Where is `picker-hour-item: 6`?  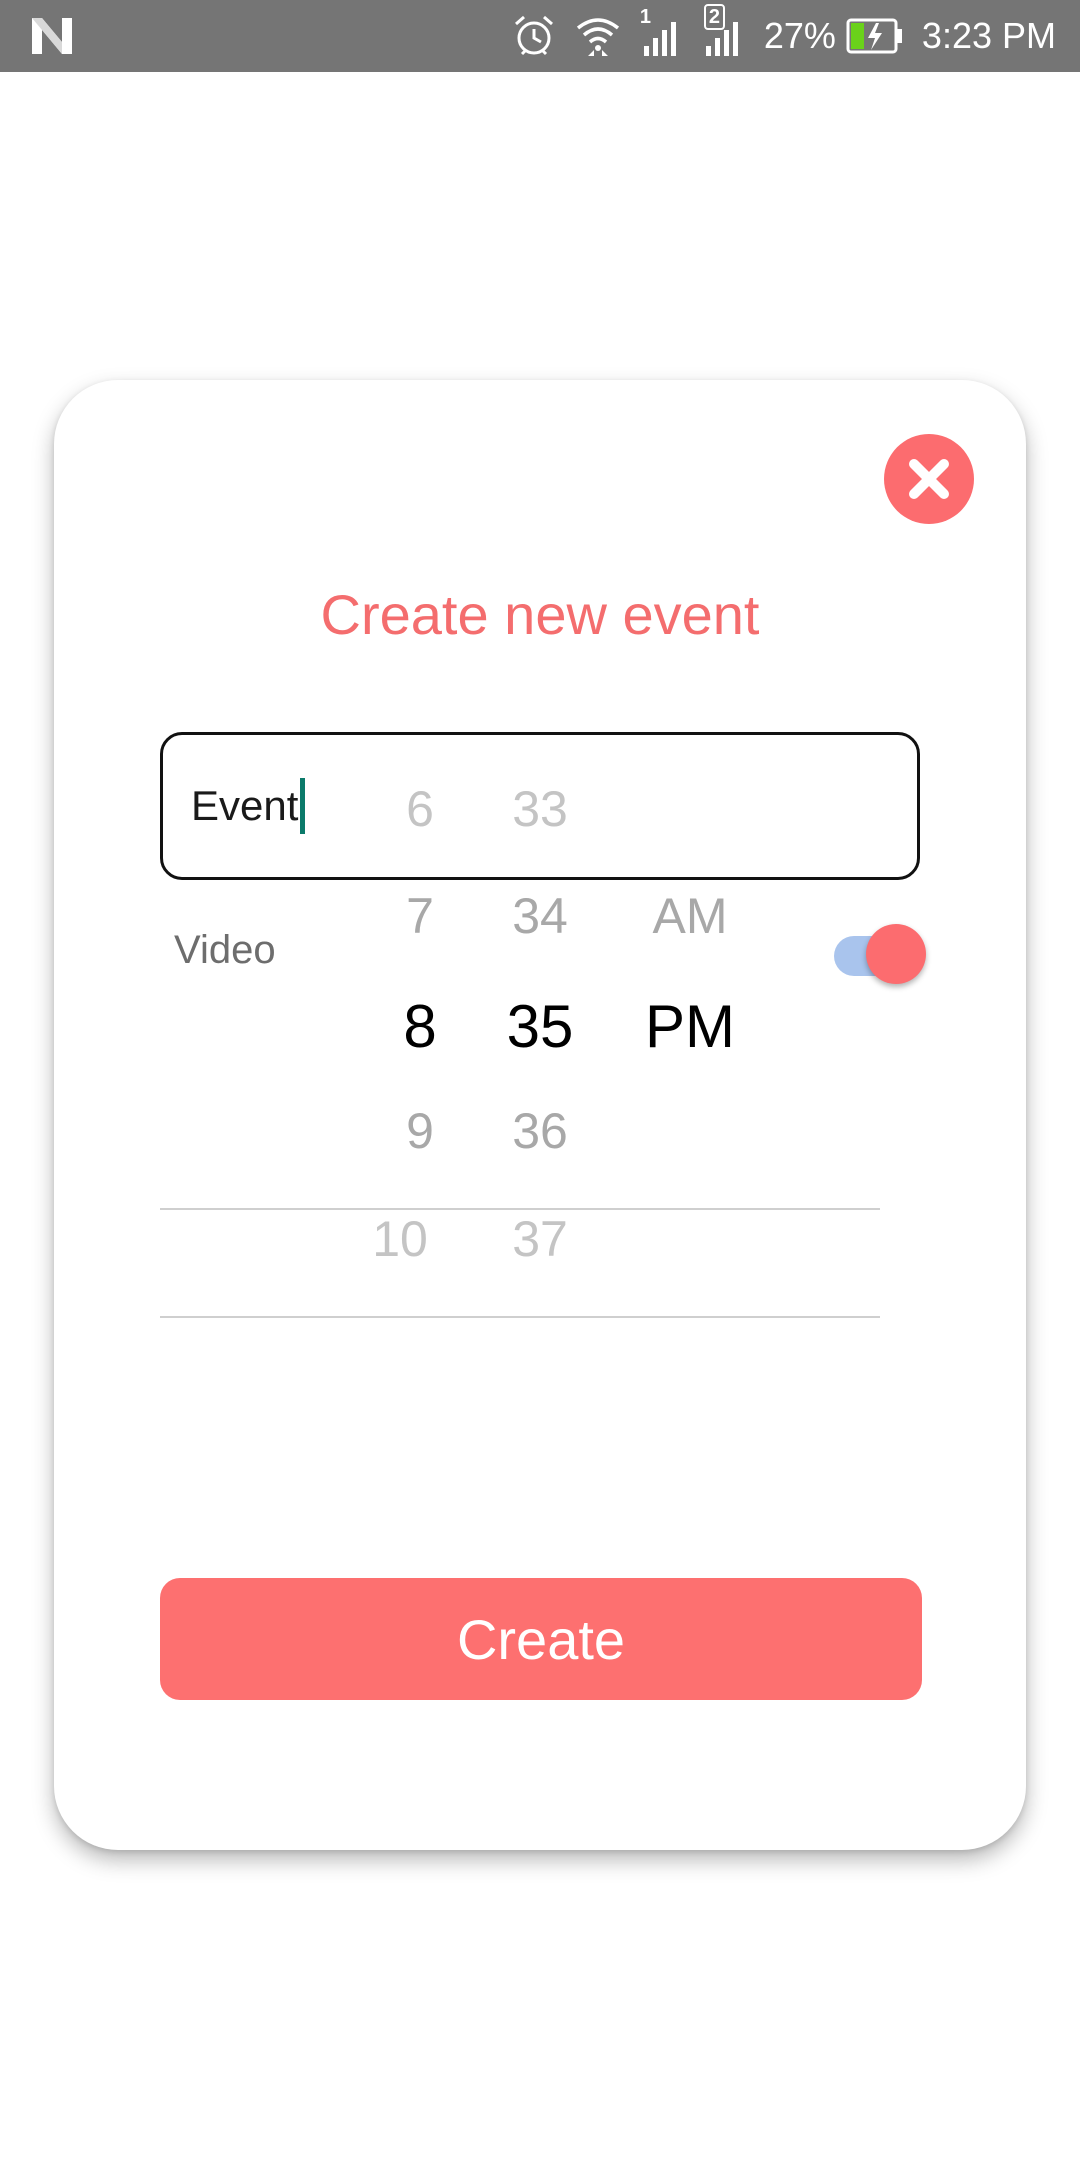
picker-hour-item: 6 is located at coordinates (420, 809).